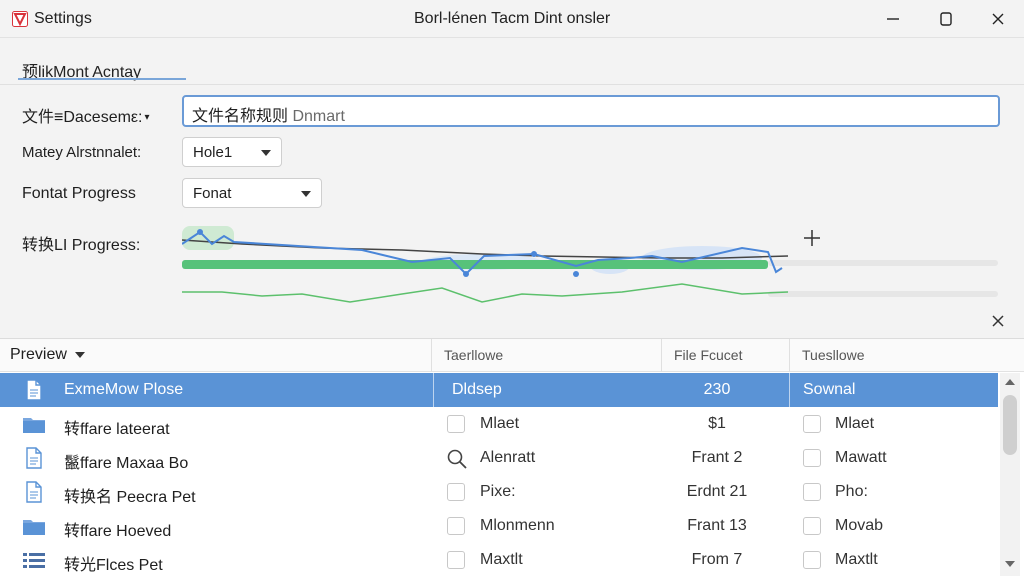 This screenshot has width=1024, height=576. Describe the element at coordinates (485, 293) in the screenshot. I see `trend-line-green` at that location.